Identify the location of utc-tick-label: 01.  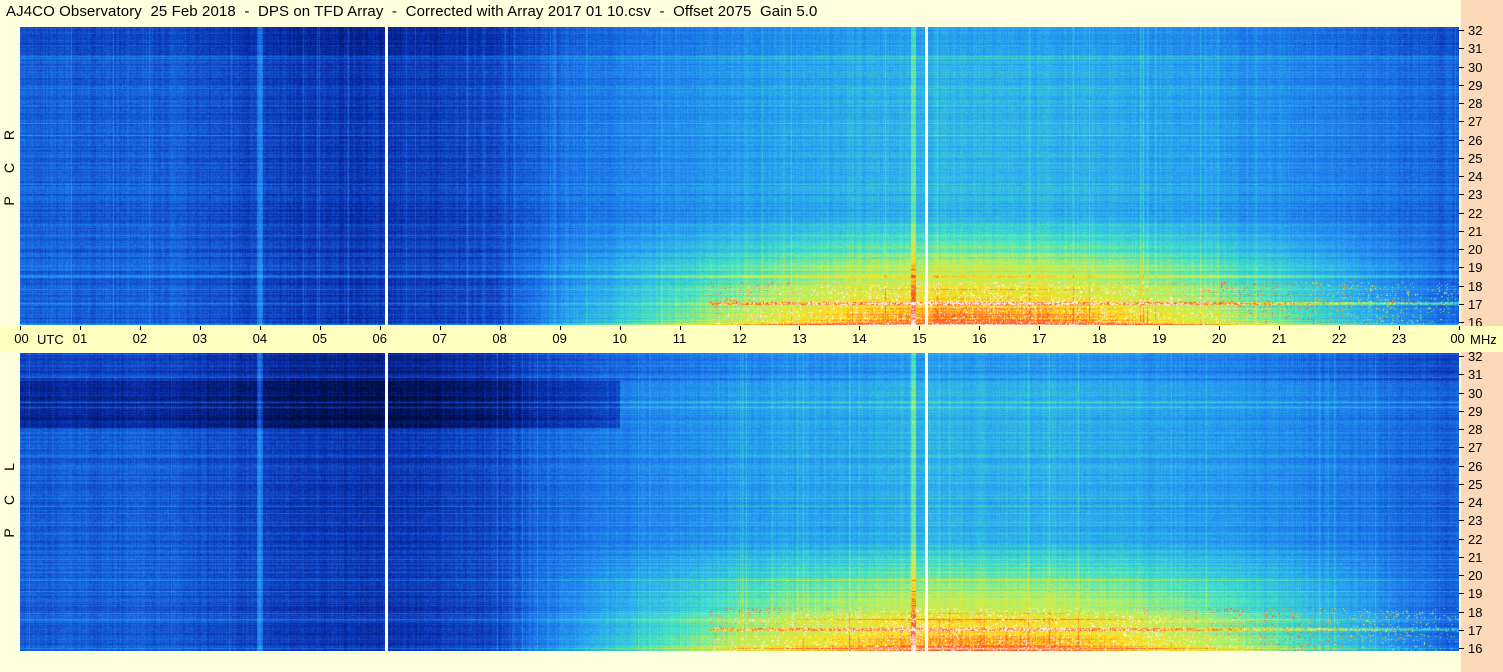
(83, 336).